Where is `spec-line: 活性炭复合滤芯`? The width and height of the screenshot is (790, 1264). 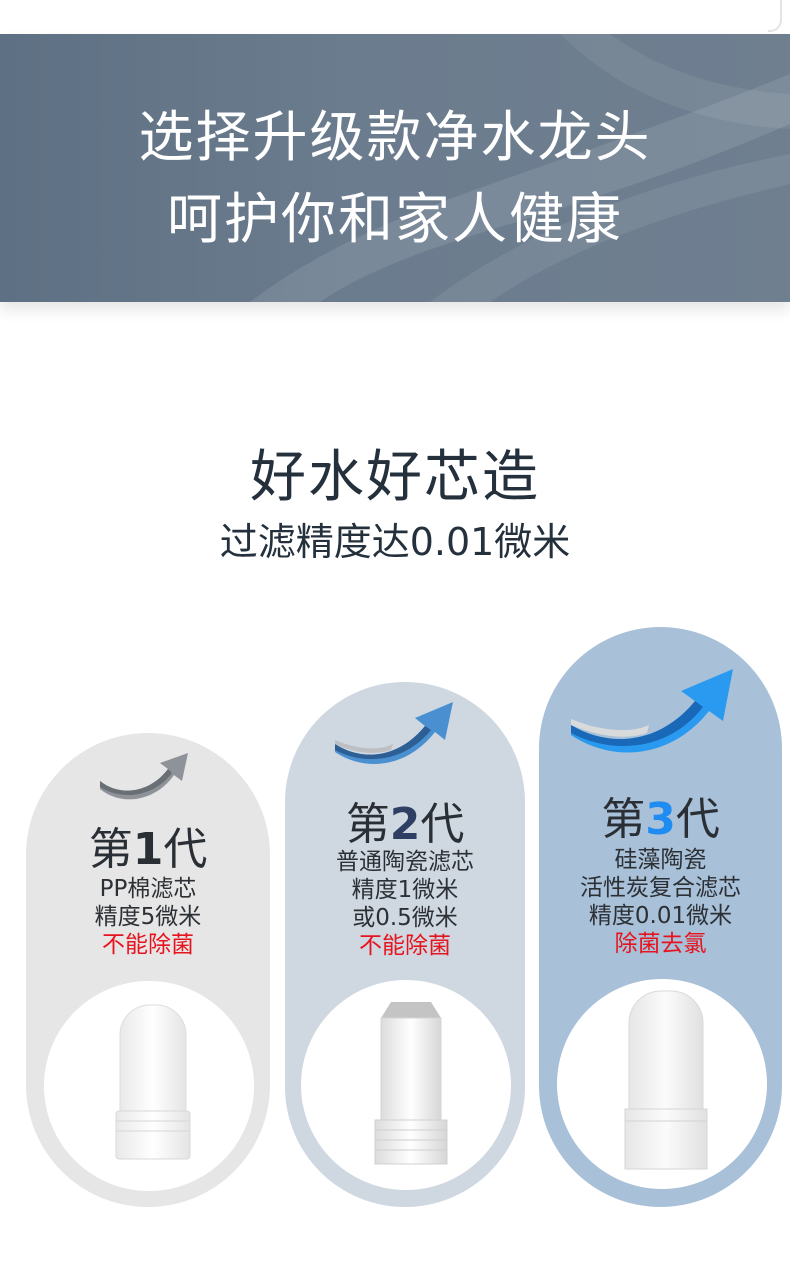 spec-line: 活性炭复合滤芯 is located at coordinates (660, 888).